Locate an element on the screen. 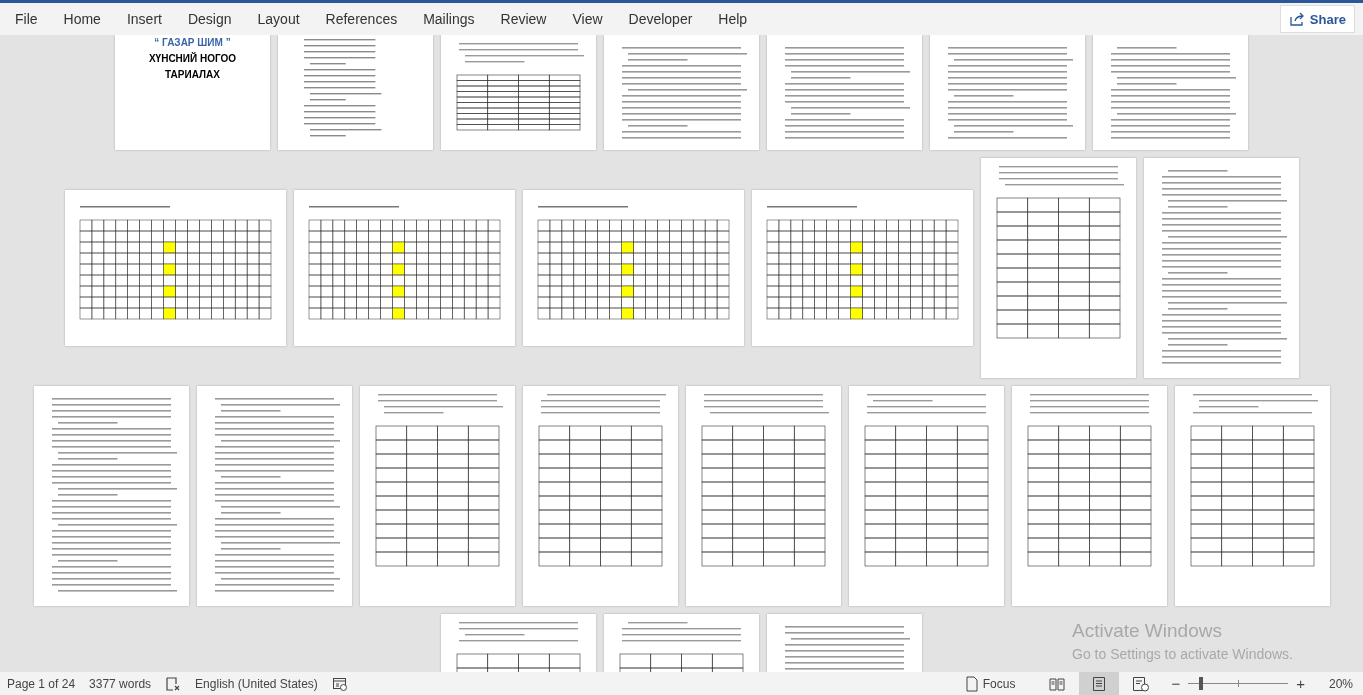  menu-tab: Help is located at coordinates (733, 19).